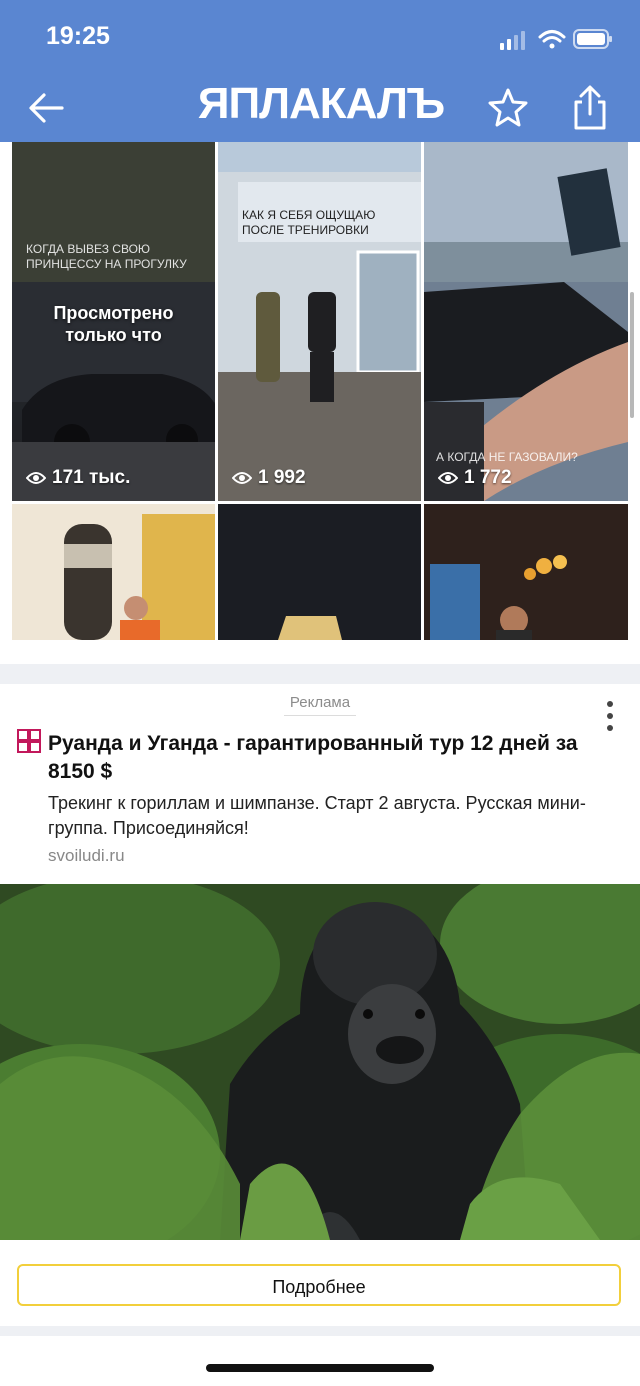  I want to click on views-counter: 171 тыс., so click(78, 478).